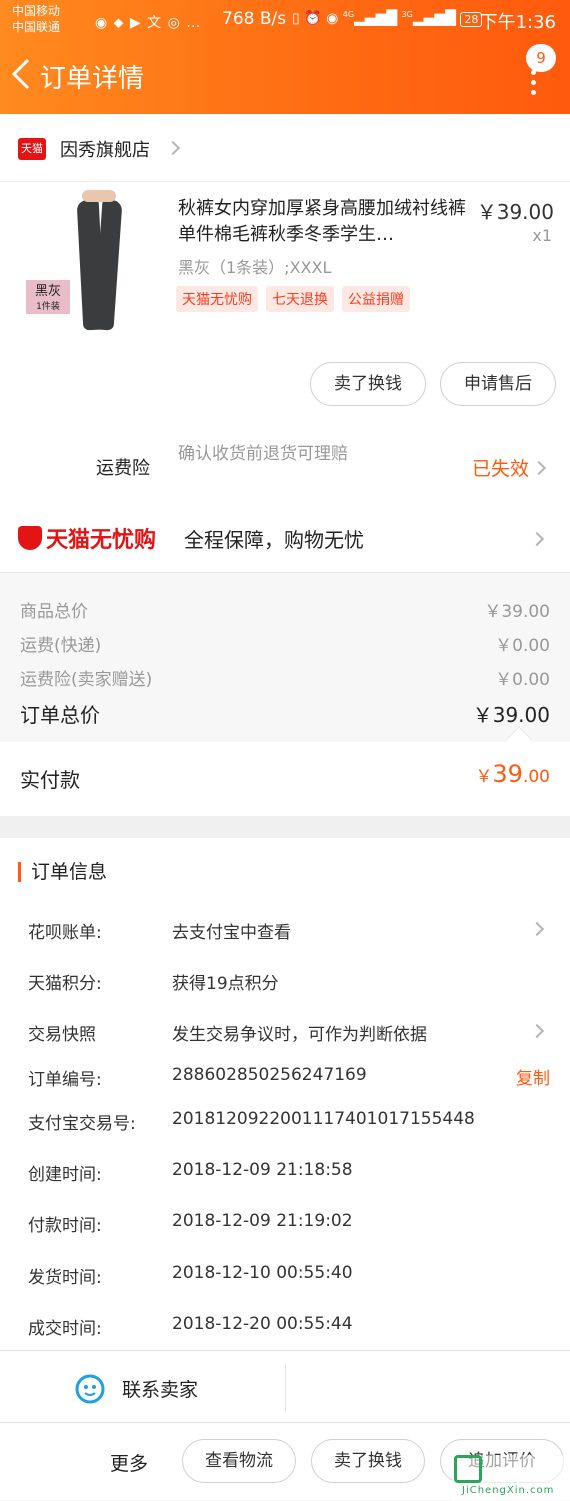 The height and width of the screenshot is (1501, 570). I want to click on divider, so click(285, 1388).